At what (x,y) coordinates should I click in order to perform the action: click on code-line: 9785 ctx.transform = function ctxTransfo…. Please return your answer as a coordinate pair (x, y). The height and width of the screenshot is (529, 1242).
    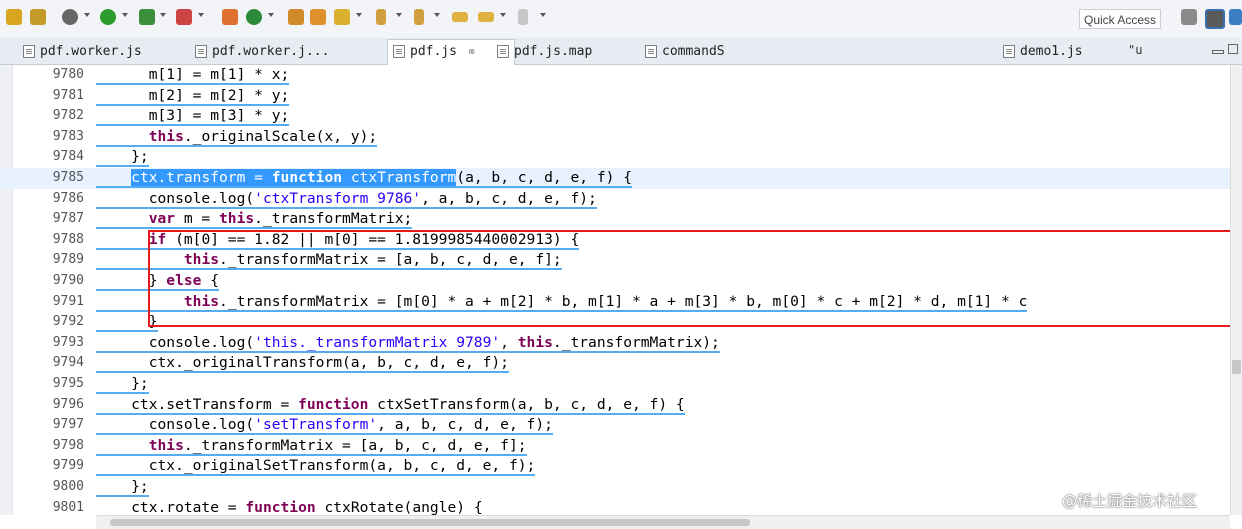
    Looking at the image, I should click on (615, 178).